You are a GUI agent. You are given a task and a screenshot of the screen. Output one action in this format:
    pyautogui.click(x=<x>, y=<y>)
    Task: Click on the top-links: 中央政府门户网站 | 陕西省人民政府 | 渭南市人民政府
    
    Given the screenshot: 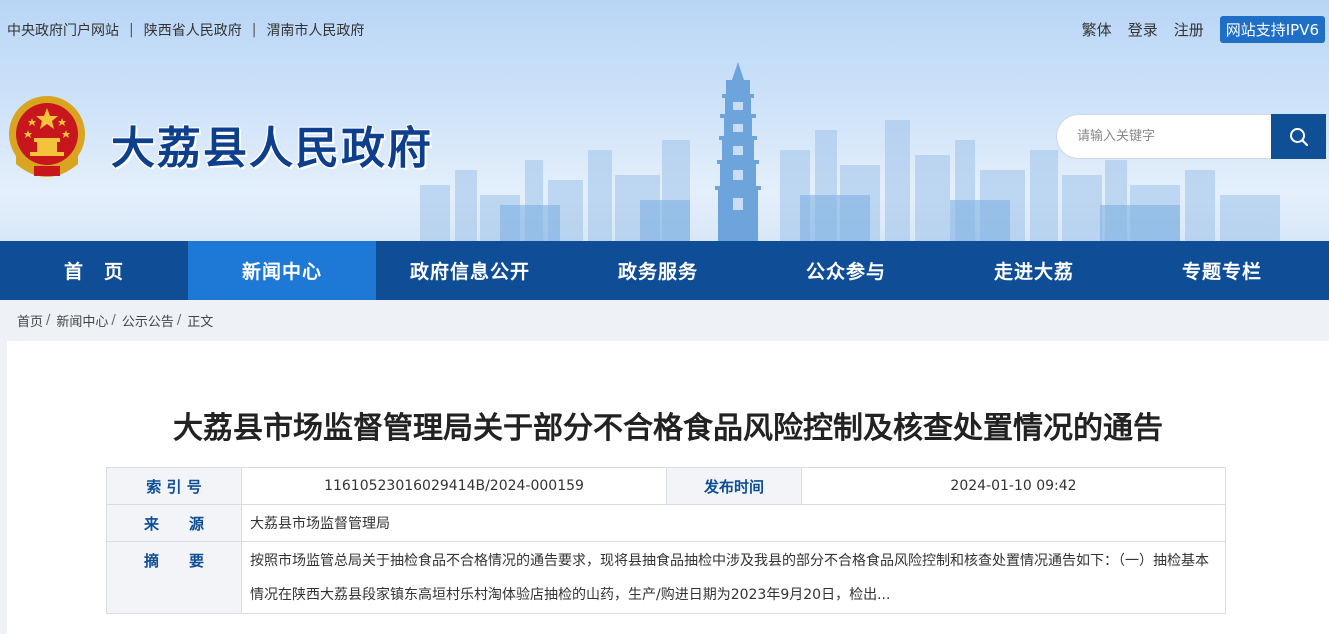 What is the action you would take?
    pyautogui.click(x=185, y=30)
    